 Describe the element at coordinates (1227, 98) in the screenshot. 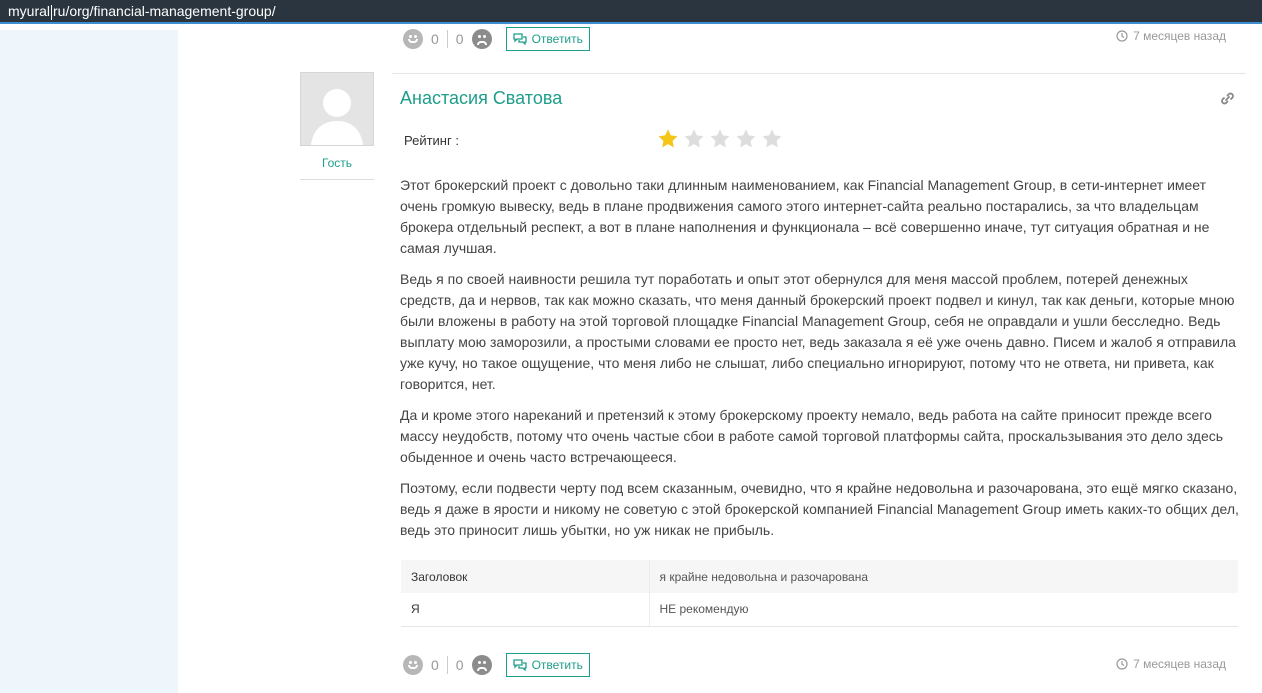

I see `link-icon` at that location.